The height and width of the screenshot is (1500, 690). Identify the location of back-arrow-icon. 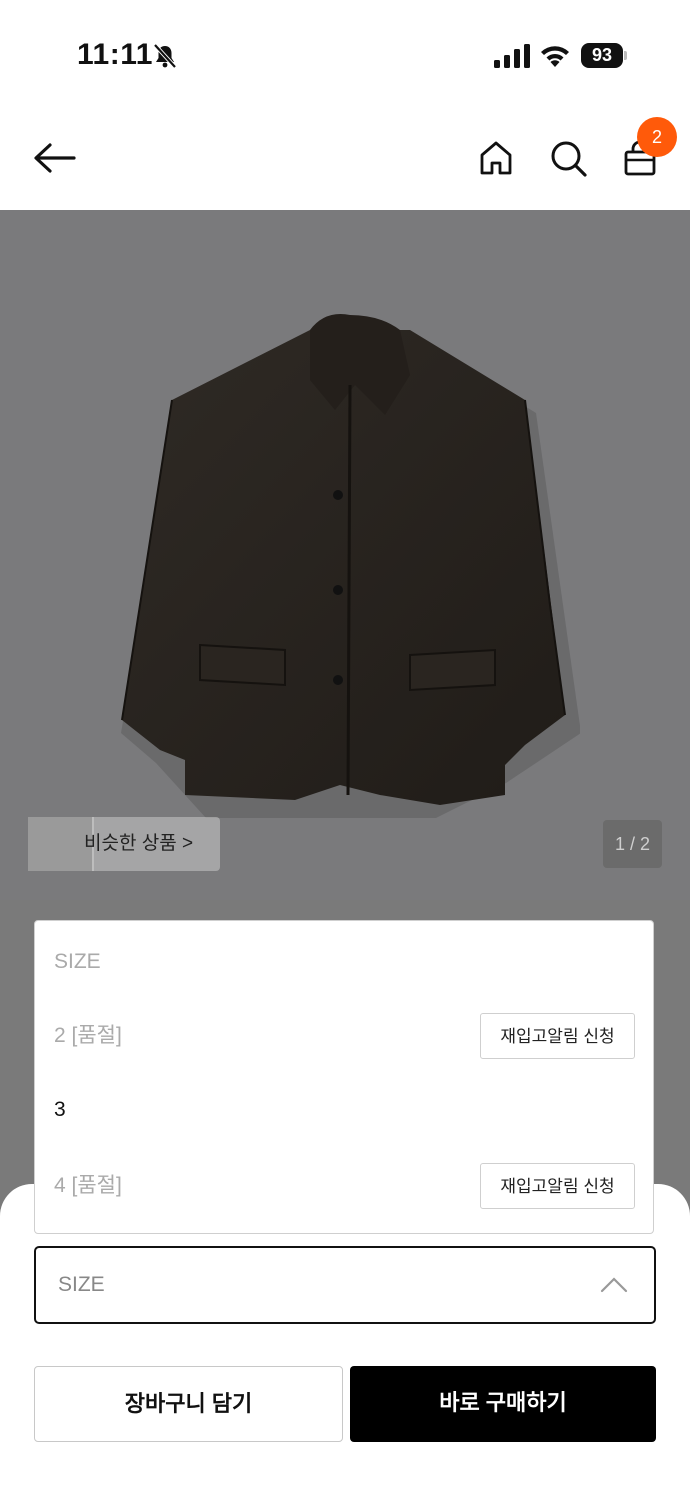
(54, 158).